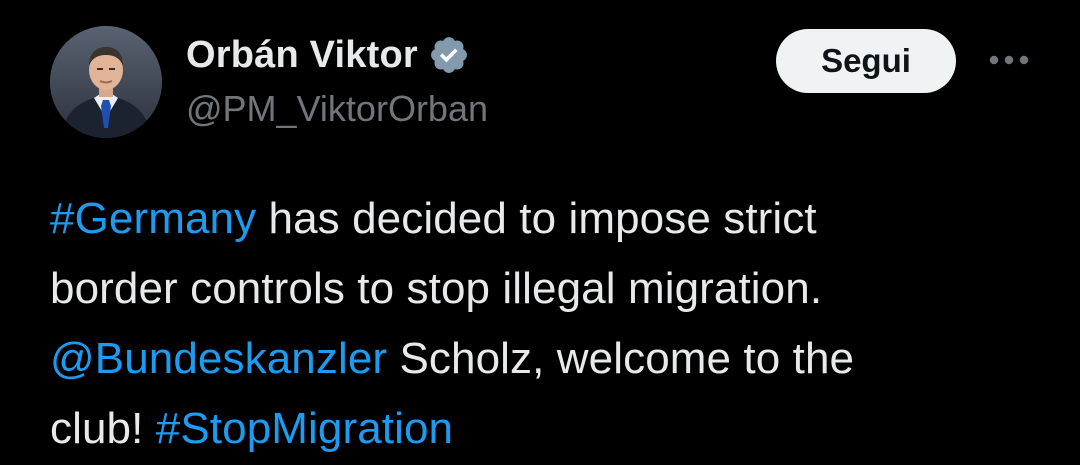 This screenshot has height=465, width=1080. I want to click on tweet-line: club! #StopMigration, so click(550, 429).